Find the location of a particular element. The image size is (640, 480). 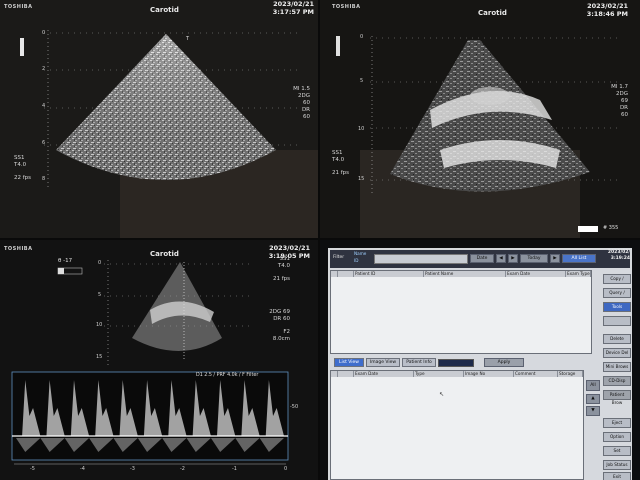

imaging-params-right: MI 1.5 2DG 60 DR 60 is located at coordinates (301, 103).